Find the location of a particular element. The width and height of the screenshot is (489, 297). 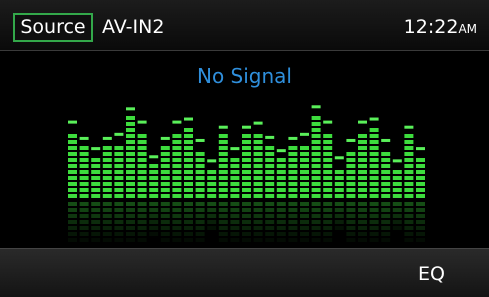

source-button: Source is located at coordinates (53, 27).